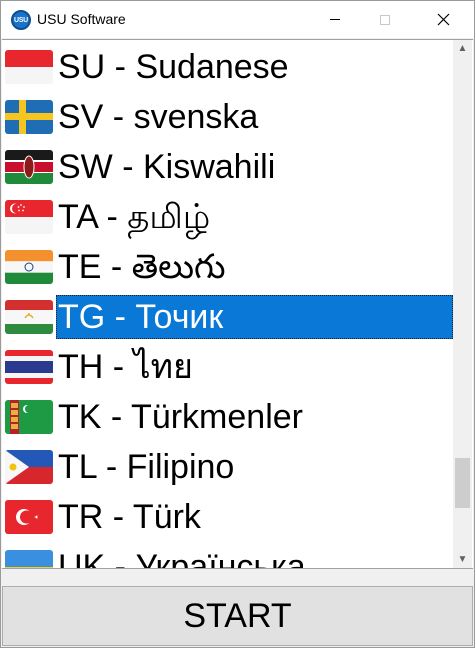 This screenshot has width=475, height=648. I want to click on flag-kenya-icon, so click(29, 167).